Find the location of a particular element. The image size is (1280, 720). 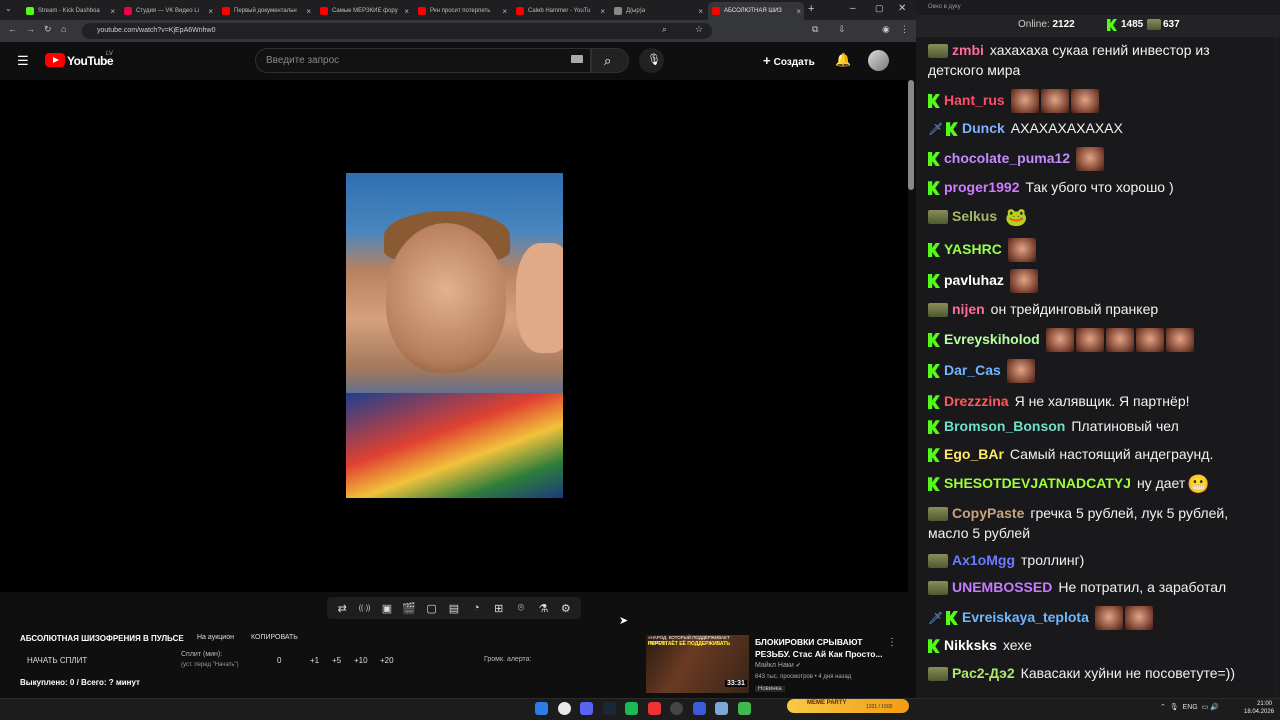

tab-6: Д(ыр)а × is located at coordinates (658, 11).